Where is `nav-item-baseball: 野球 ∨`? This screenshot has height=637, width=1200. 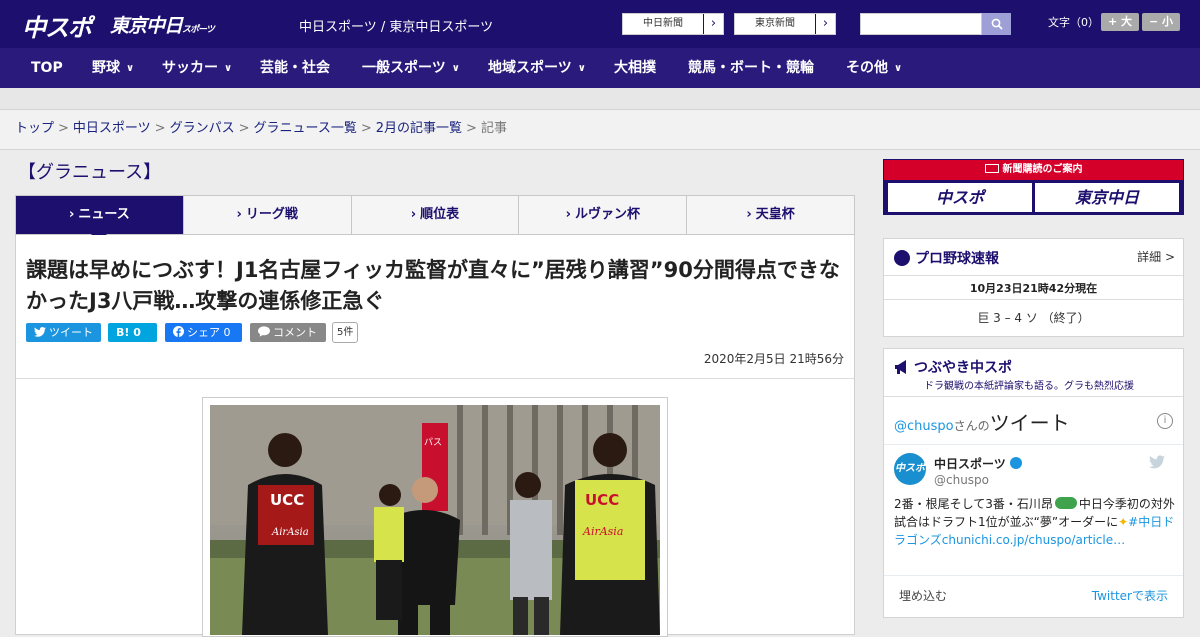 nav-item-baseball: 野球 ∨ is located at coordinates (113, 68).